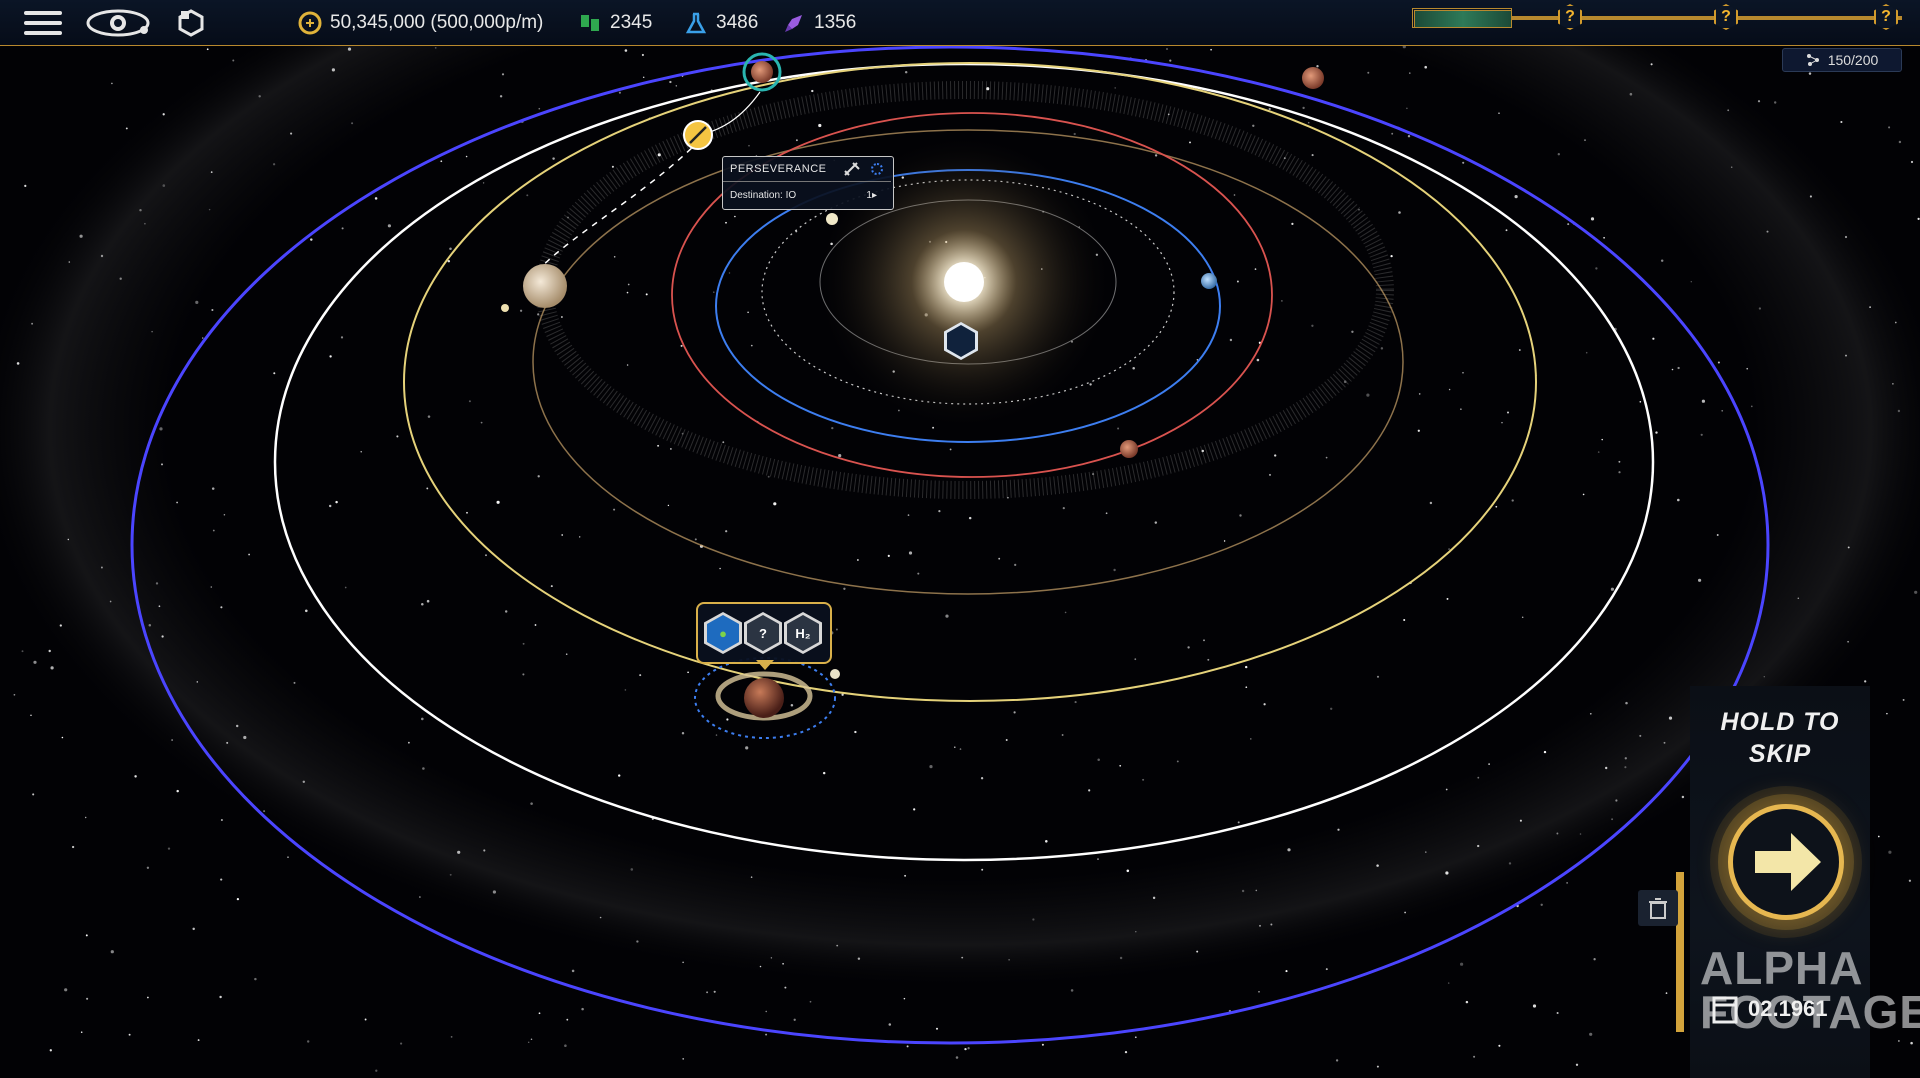 This screenshot has width=1920, height=1078. I want to click on planet-selected, so click(762, 72).